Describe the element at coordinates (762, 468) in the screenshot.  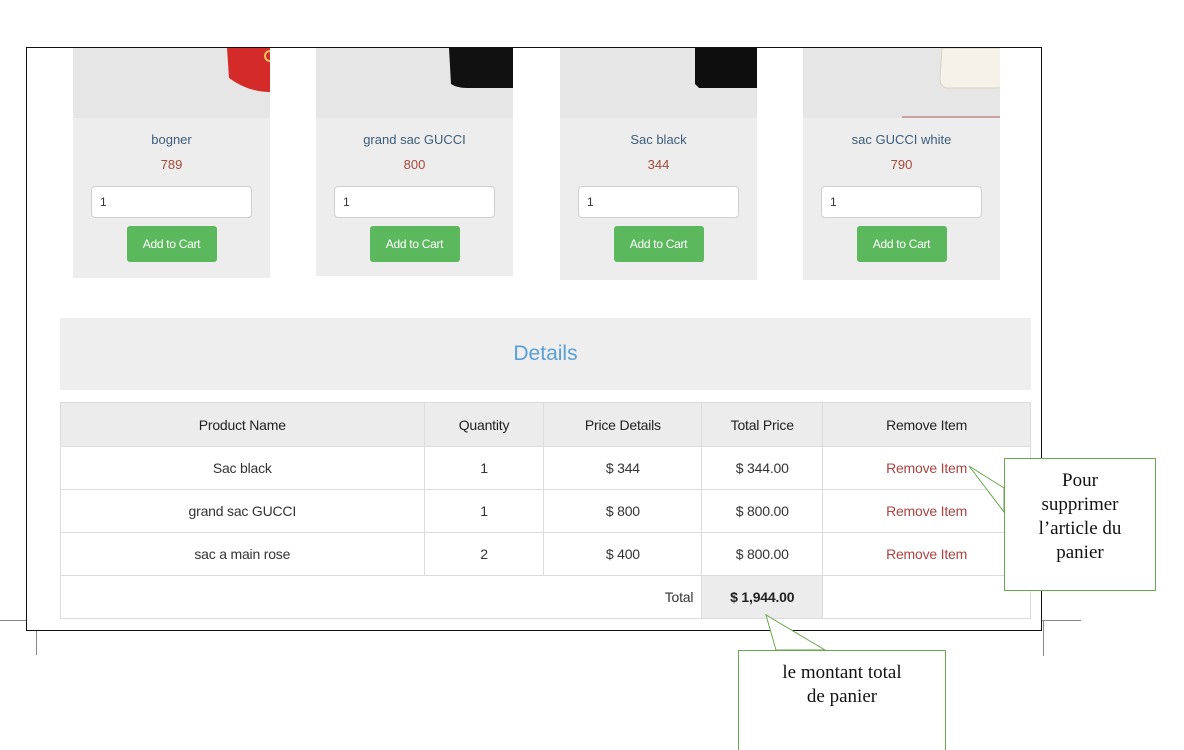
I see `cell-total: $ 344.00` at that location.